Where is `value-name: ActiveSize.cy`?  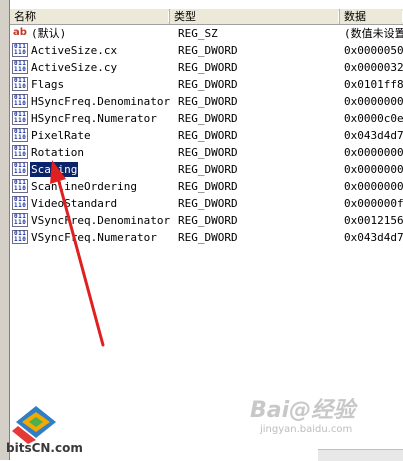
value-name: ActiveSize.cy is located at coordinates (74, 67).